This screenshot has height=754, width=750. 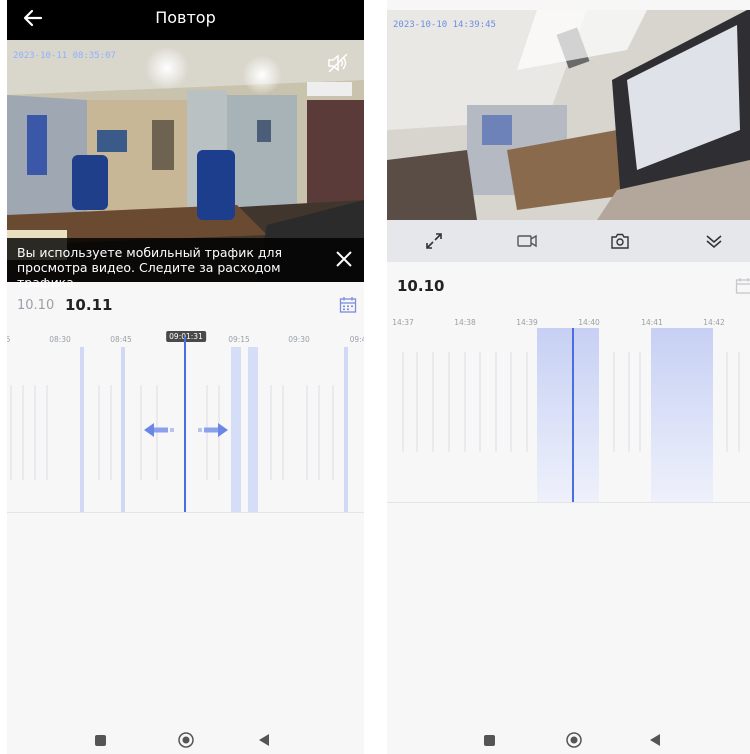 I want to click on timeline: 5 08:30 08:45 09:15 09:30 09:4 09:01:31, so click(x=185, y=420).